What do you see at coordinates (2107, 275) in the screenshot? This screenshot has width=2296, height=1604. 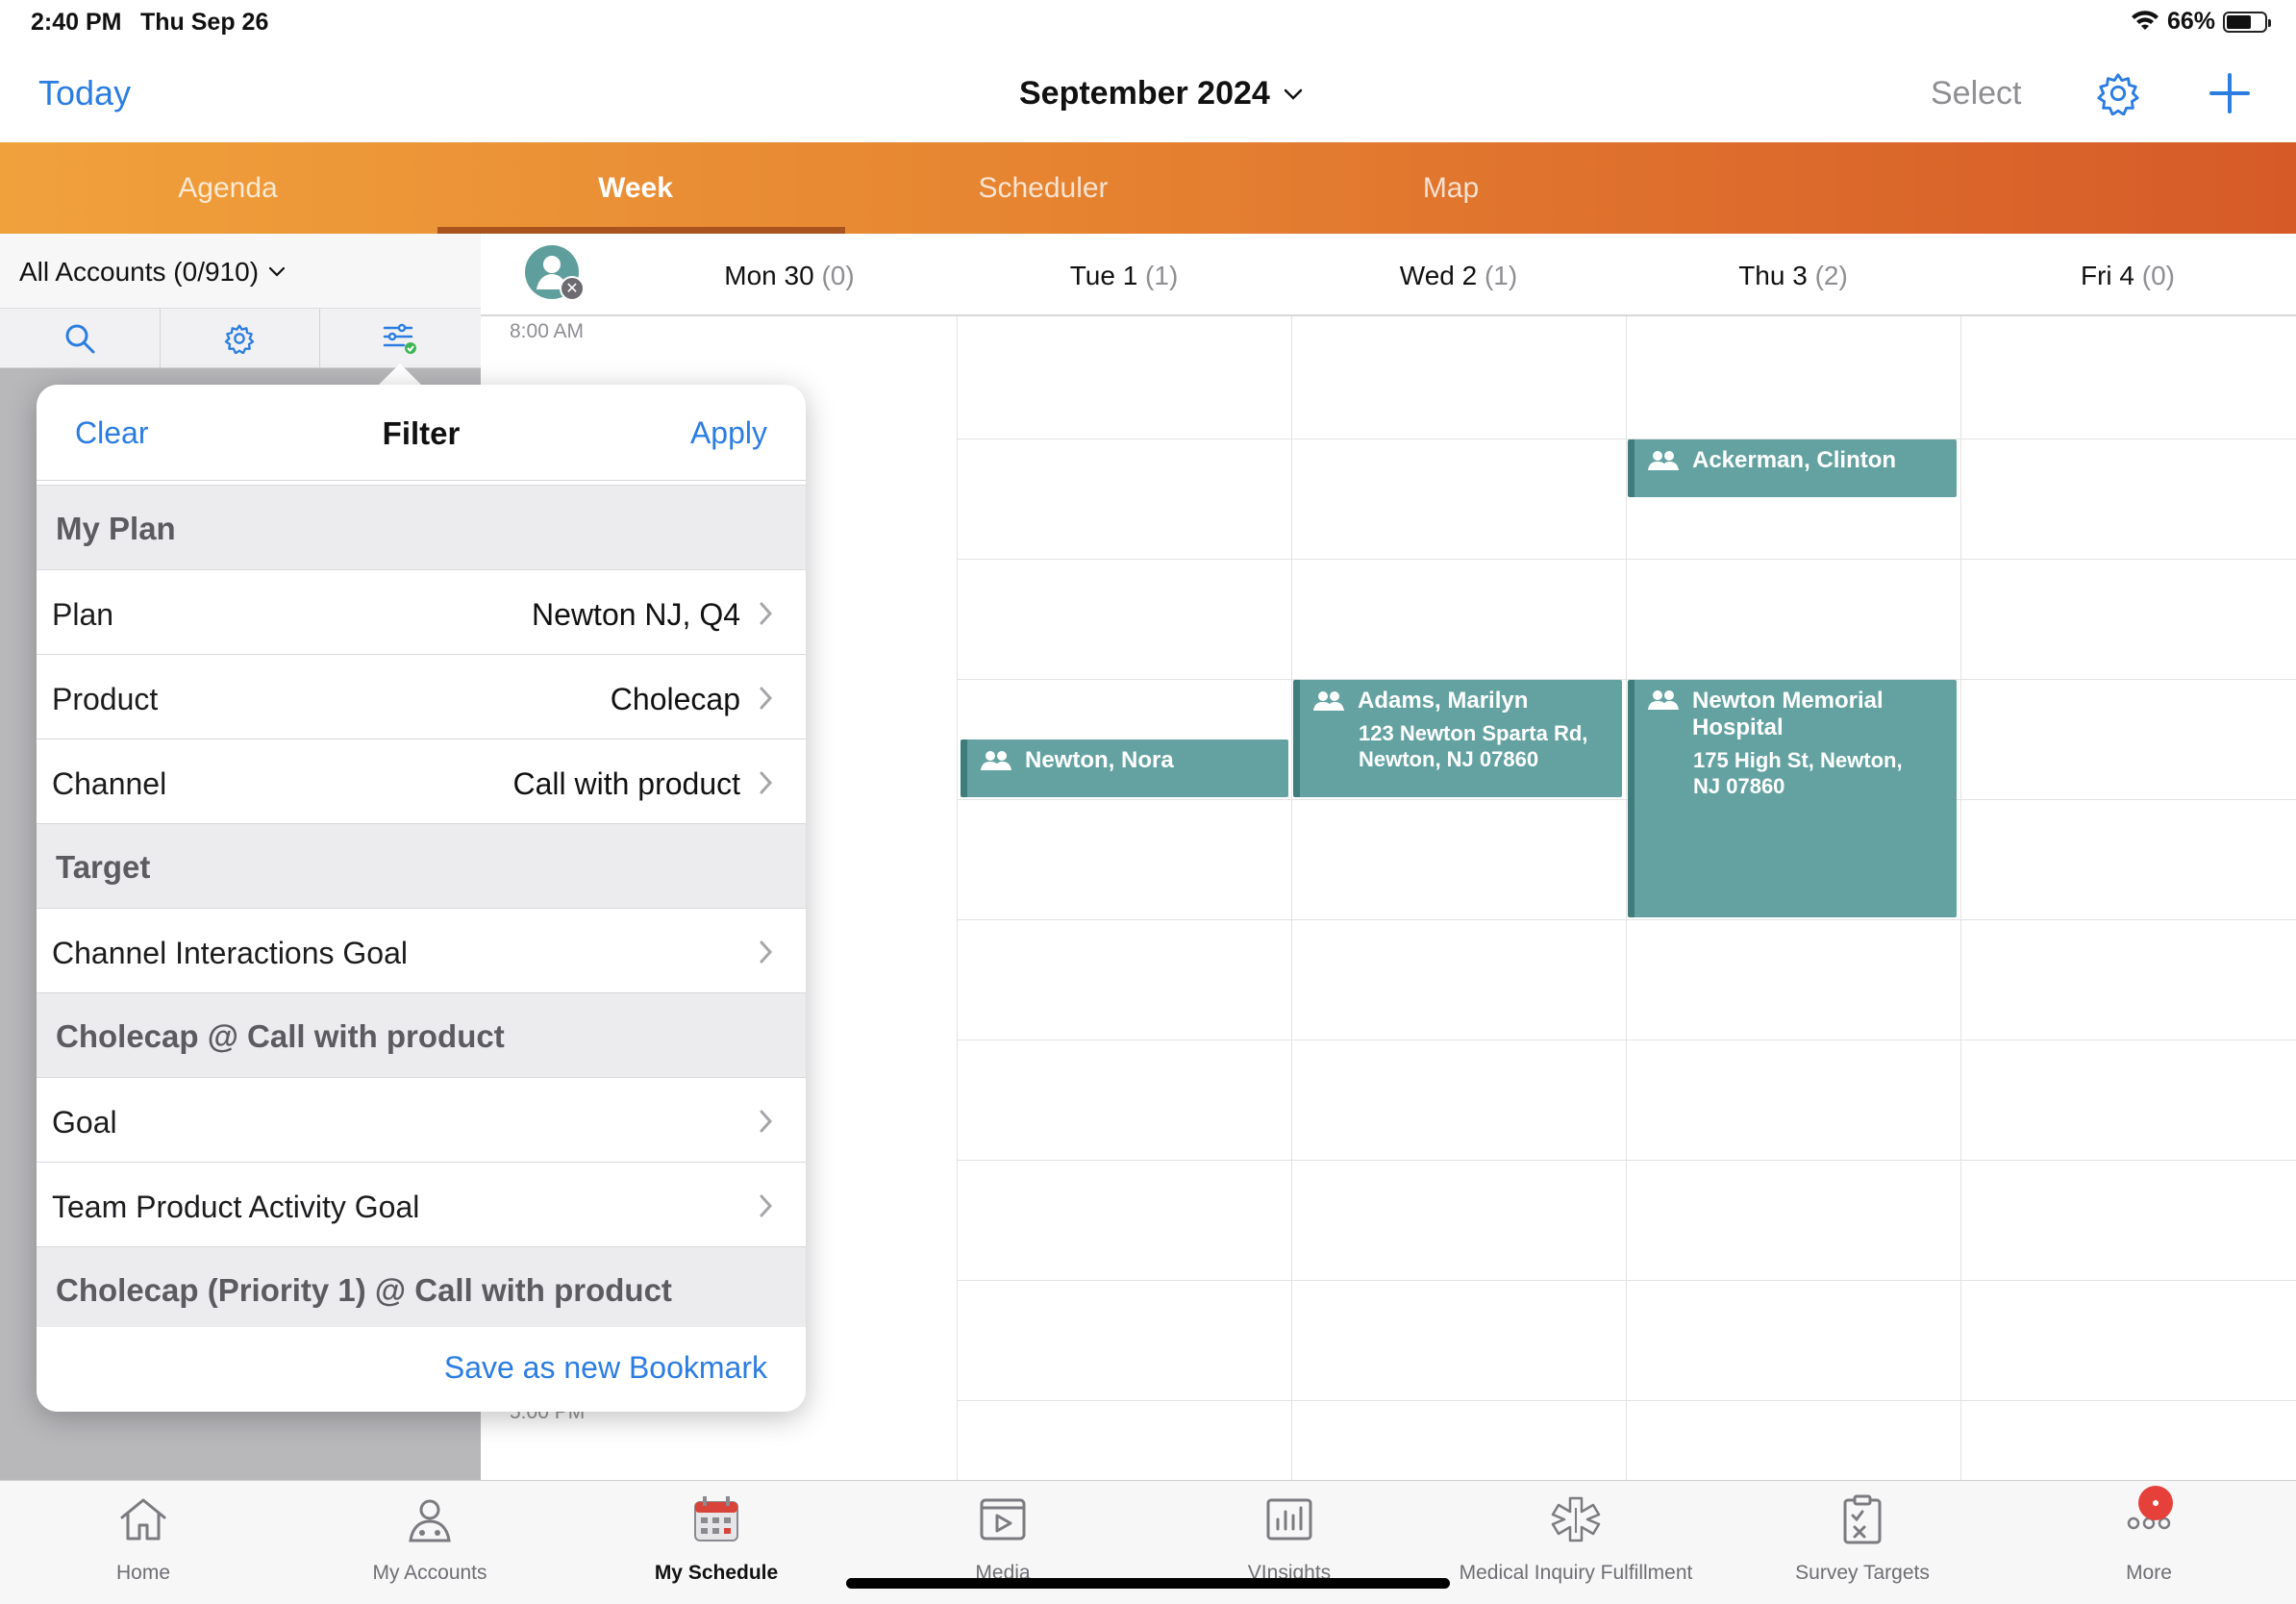 I see `day-label: Fri 4` at bounding box center [2107, 275].